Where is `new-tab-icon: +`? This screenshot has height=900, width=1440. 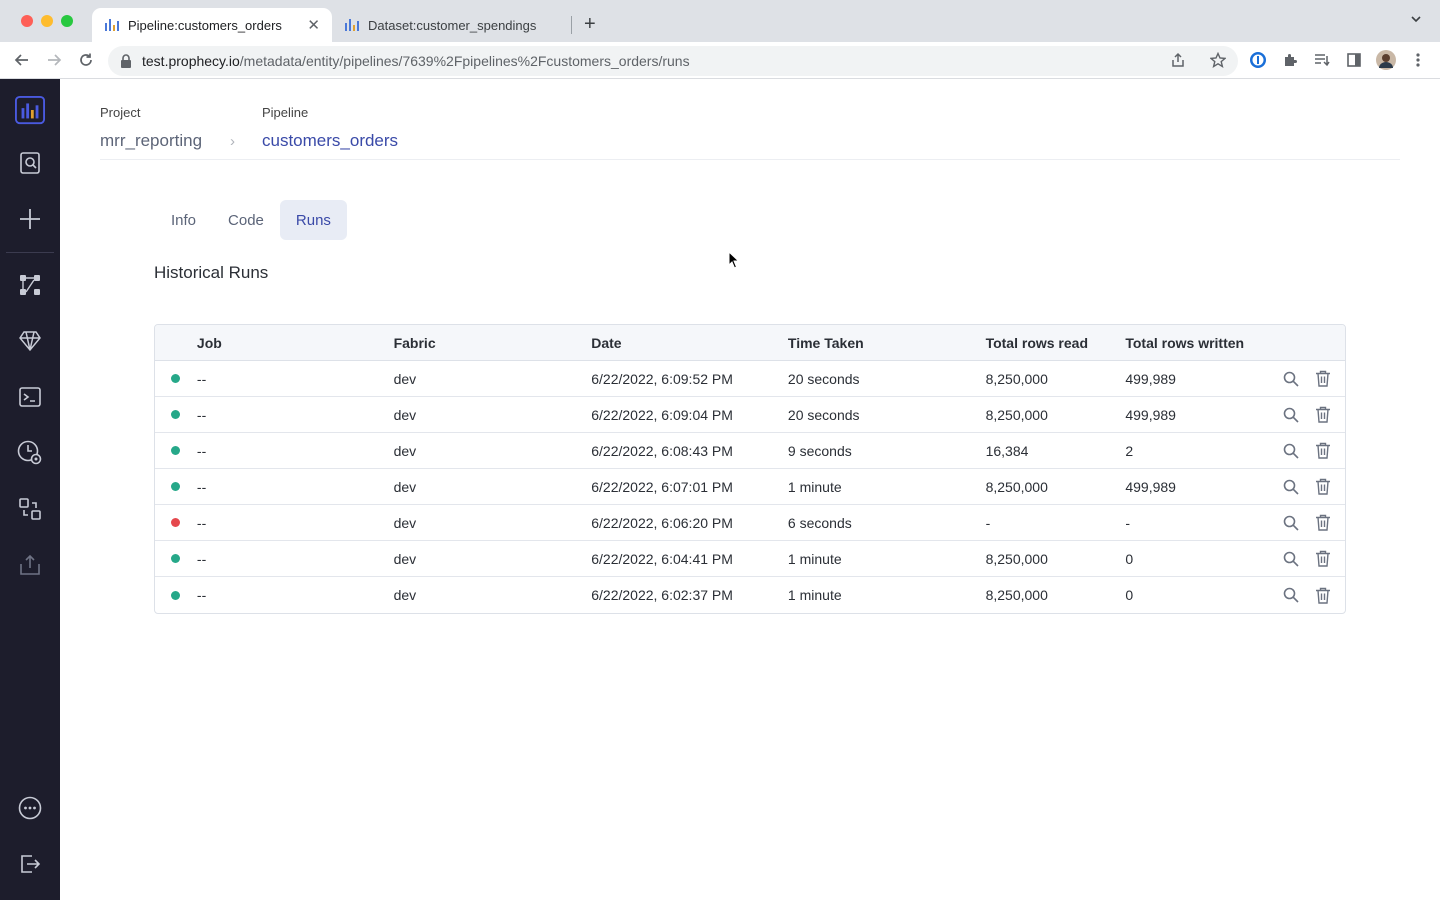
new-tab-icon: + is located at coordinates (590, 24).